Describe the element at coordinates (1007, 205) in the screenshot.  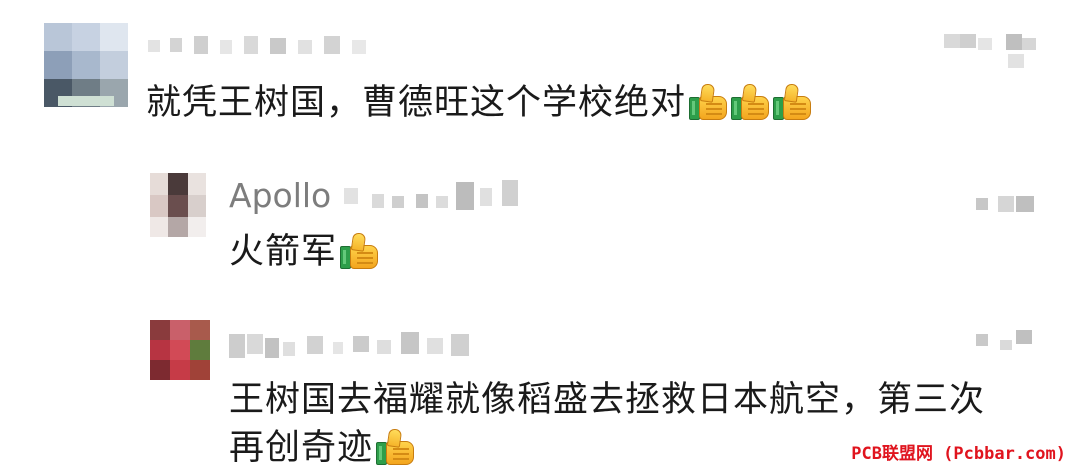
I see `reply-1-meta-censored` at that location.